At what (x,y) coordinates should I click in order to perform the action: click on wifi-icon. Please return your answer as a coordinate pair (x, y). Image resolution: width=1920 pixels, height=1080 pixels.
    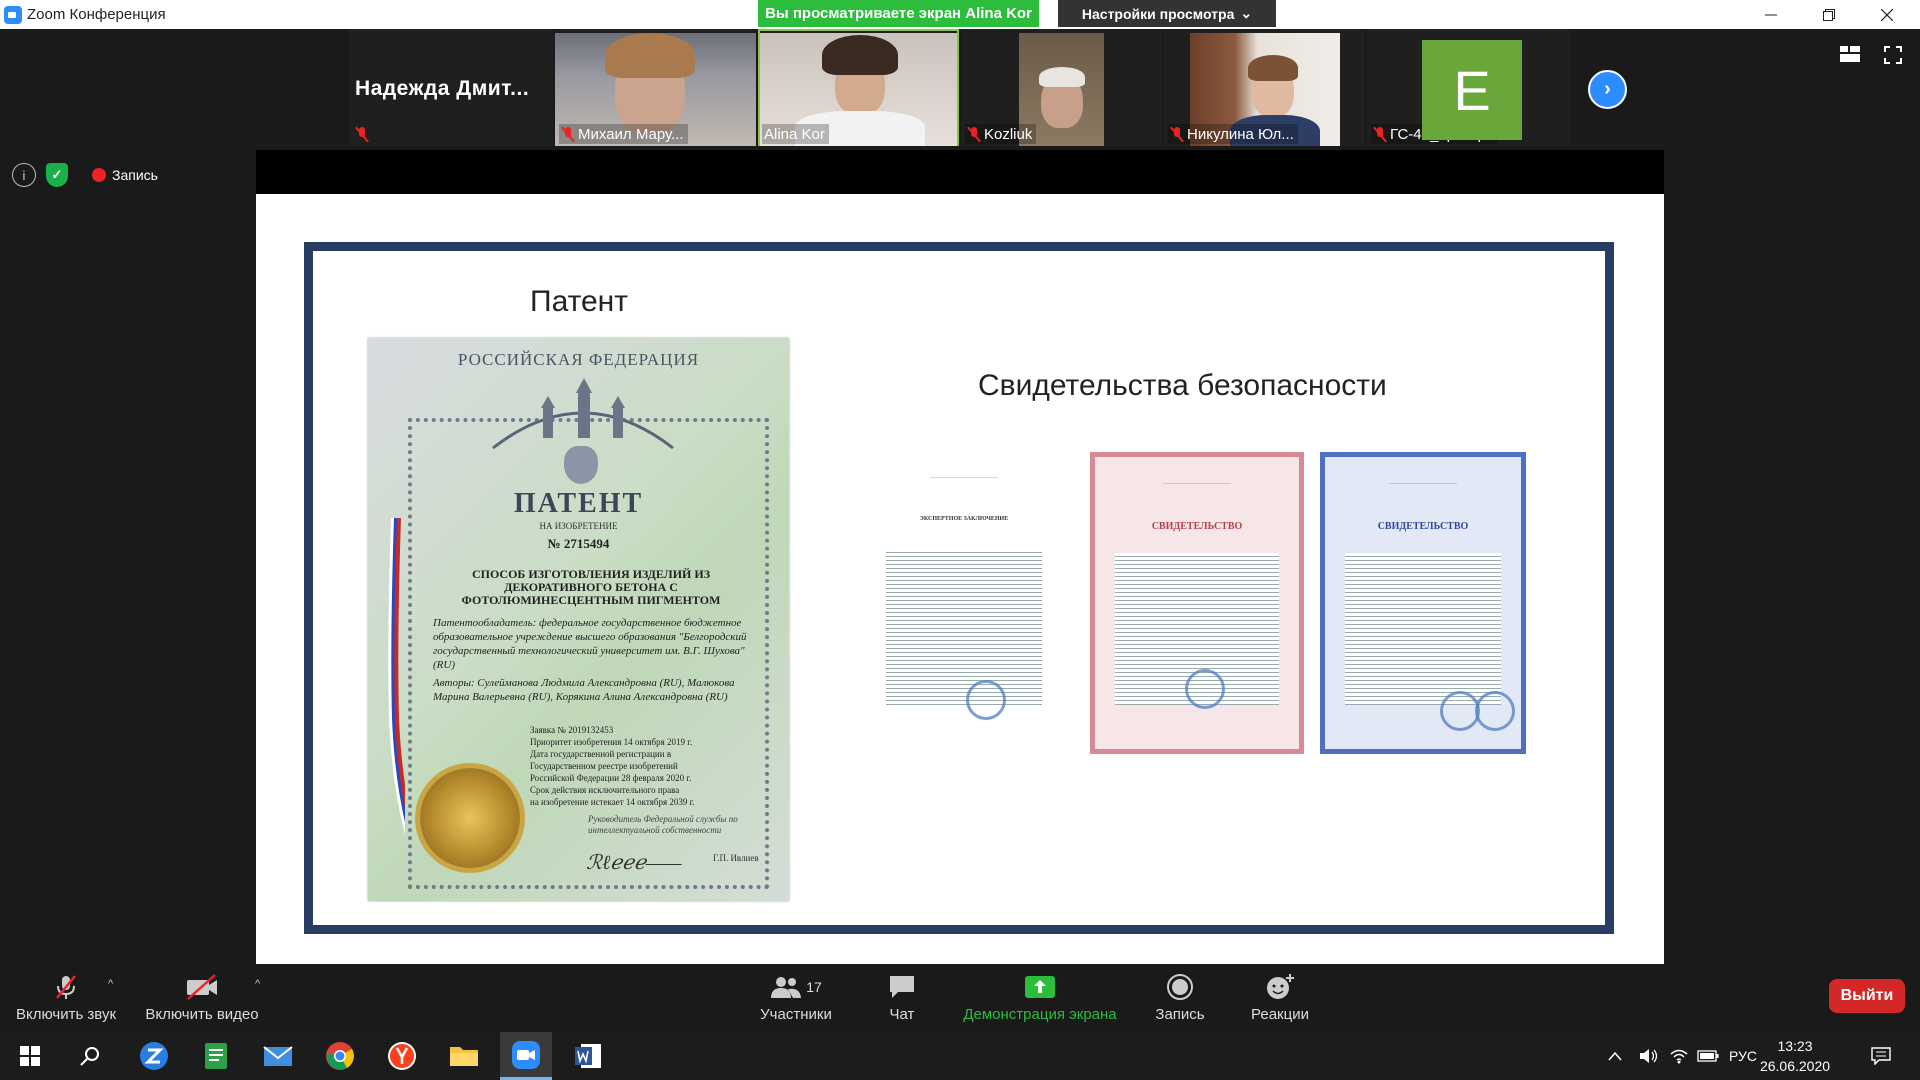
    Looking at the image, I should click on (1679, 1056).